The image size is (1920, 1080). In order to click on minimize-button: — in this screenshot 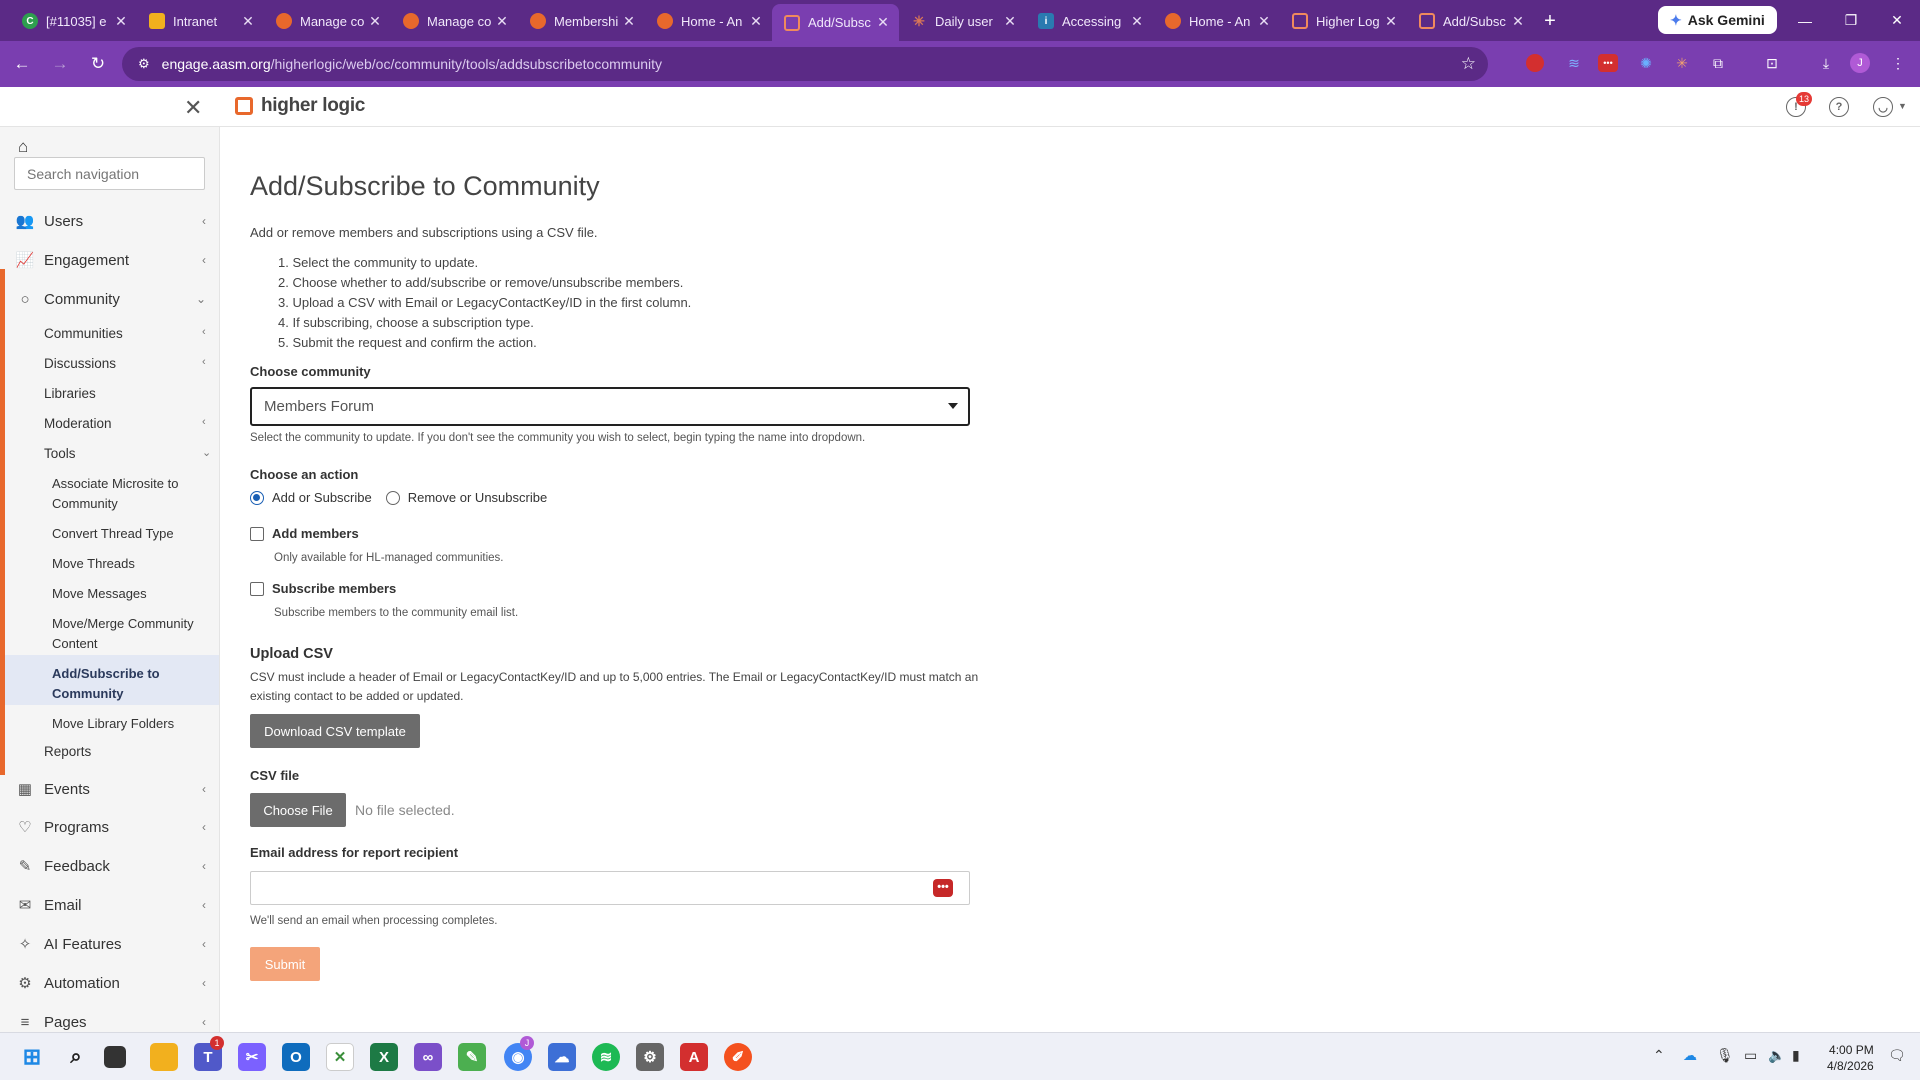, I will do `click(1805, 20)`.